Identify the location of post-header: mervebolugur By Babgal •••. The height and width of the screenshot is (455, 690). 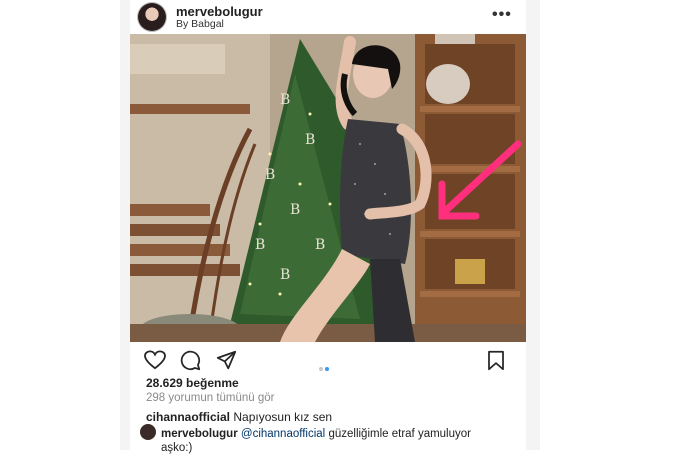
(328, 17).